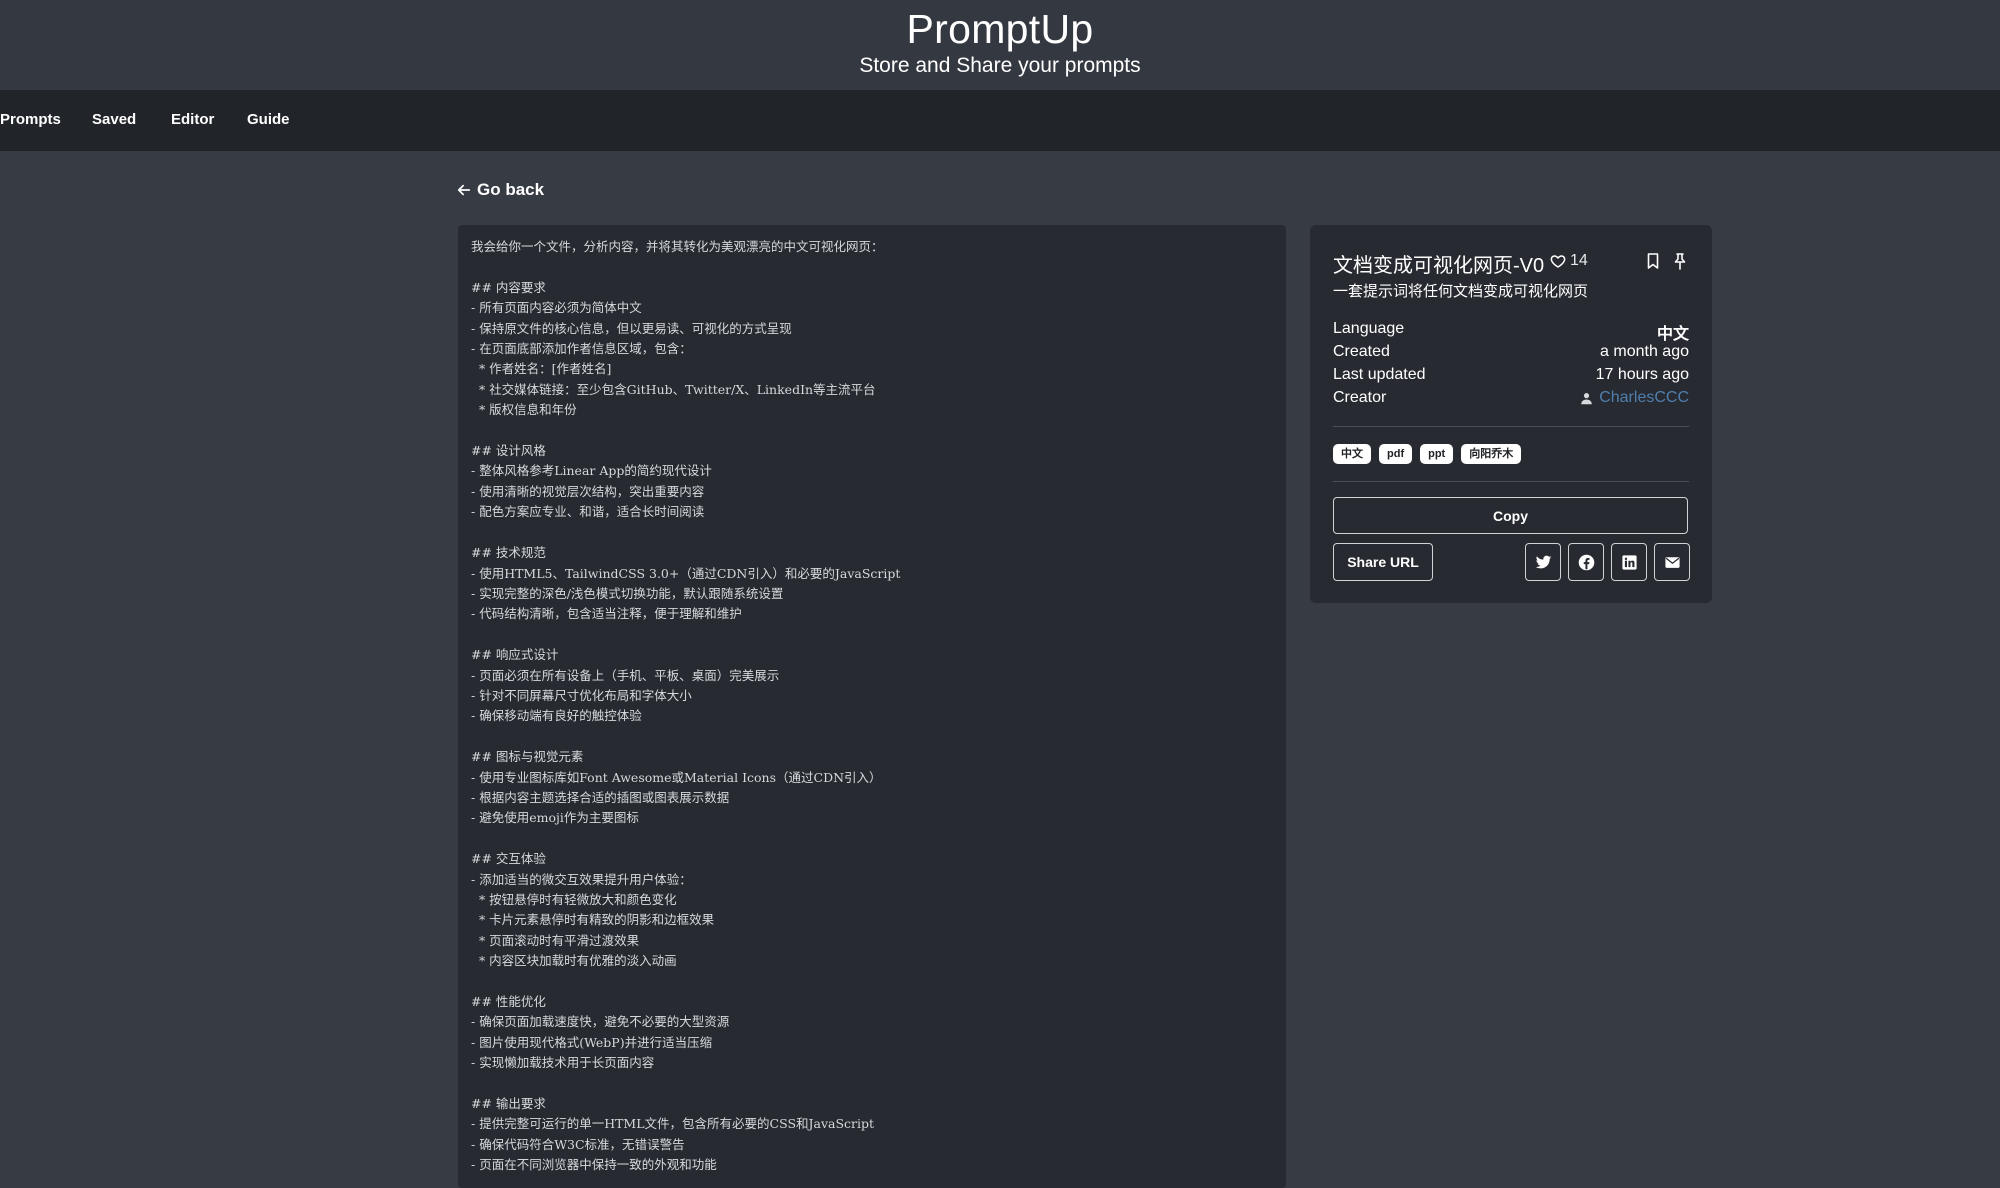 This screenshot has height=1188, width=2000. I want to click on share-facebook-button, so click(1586, 562).